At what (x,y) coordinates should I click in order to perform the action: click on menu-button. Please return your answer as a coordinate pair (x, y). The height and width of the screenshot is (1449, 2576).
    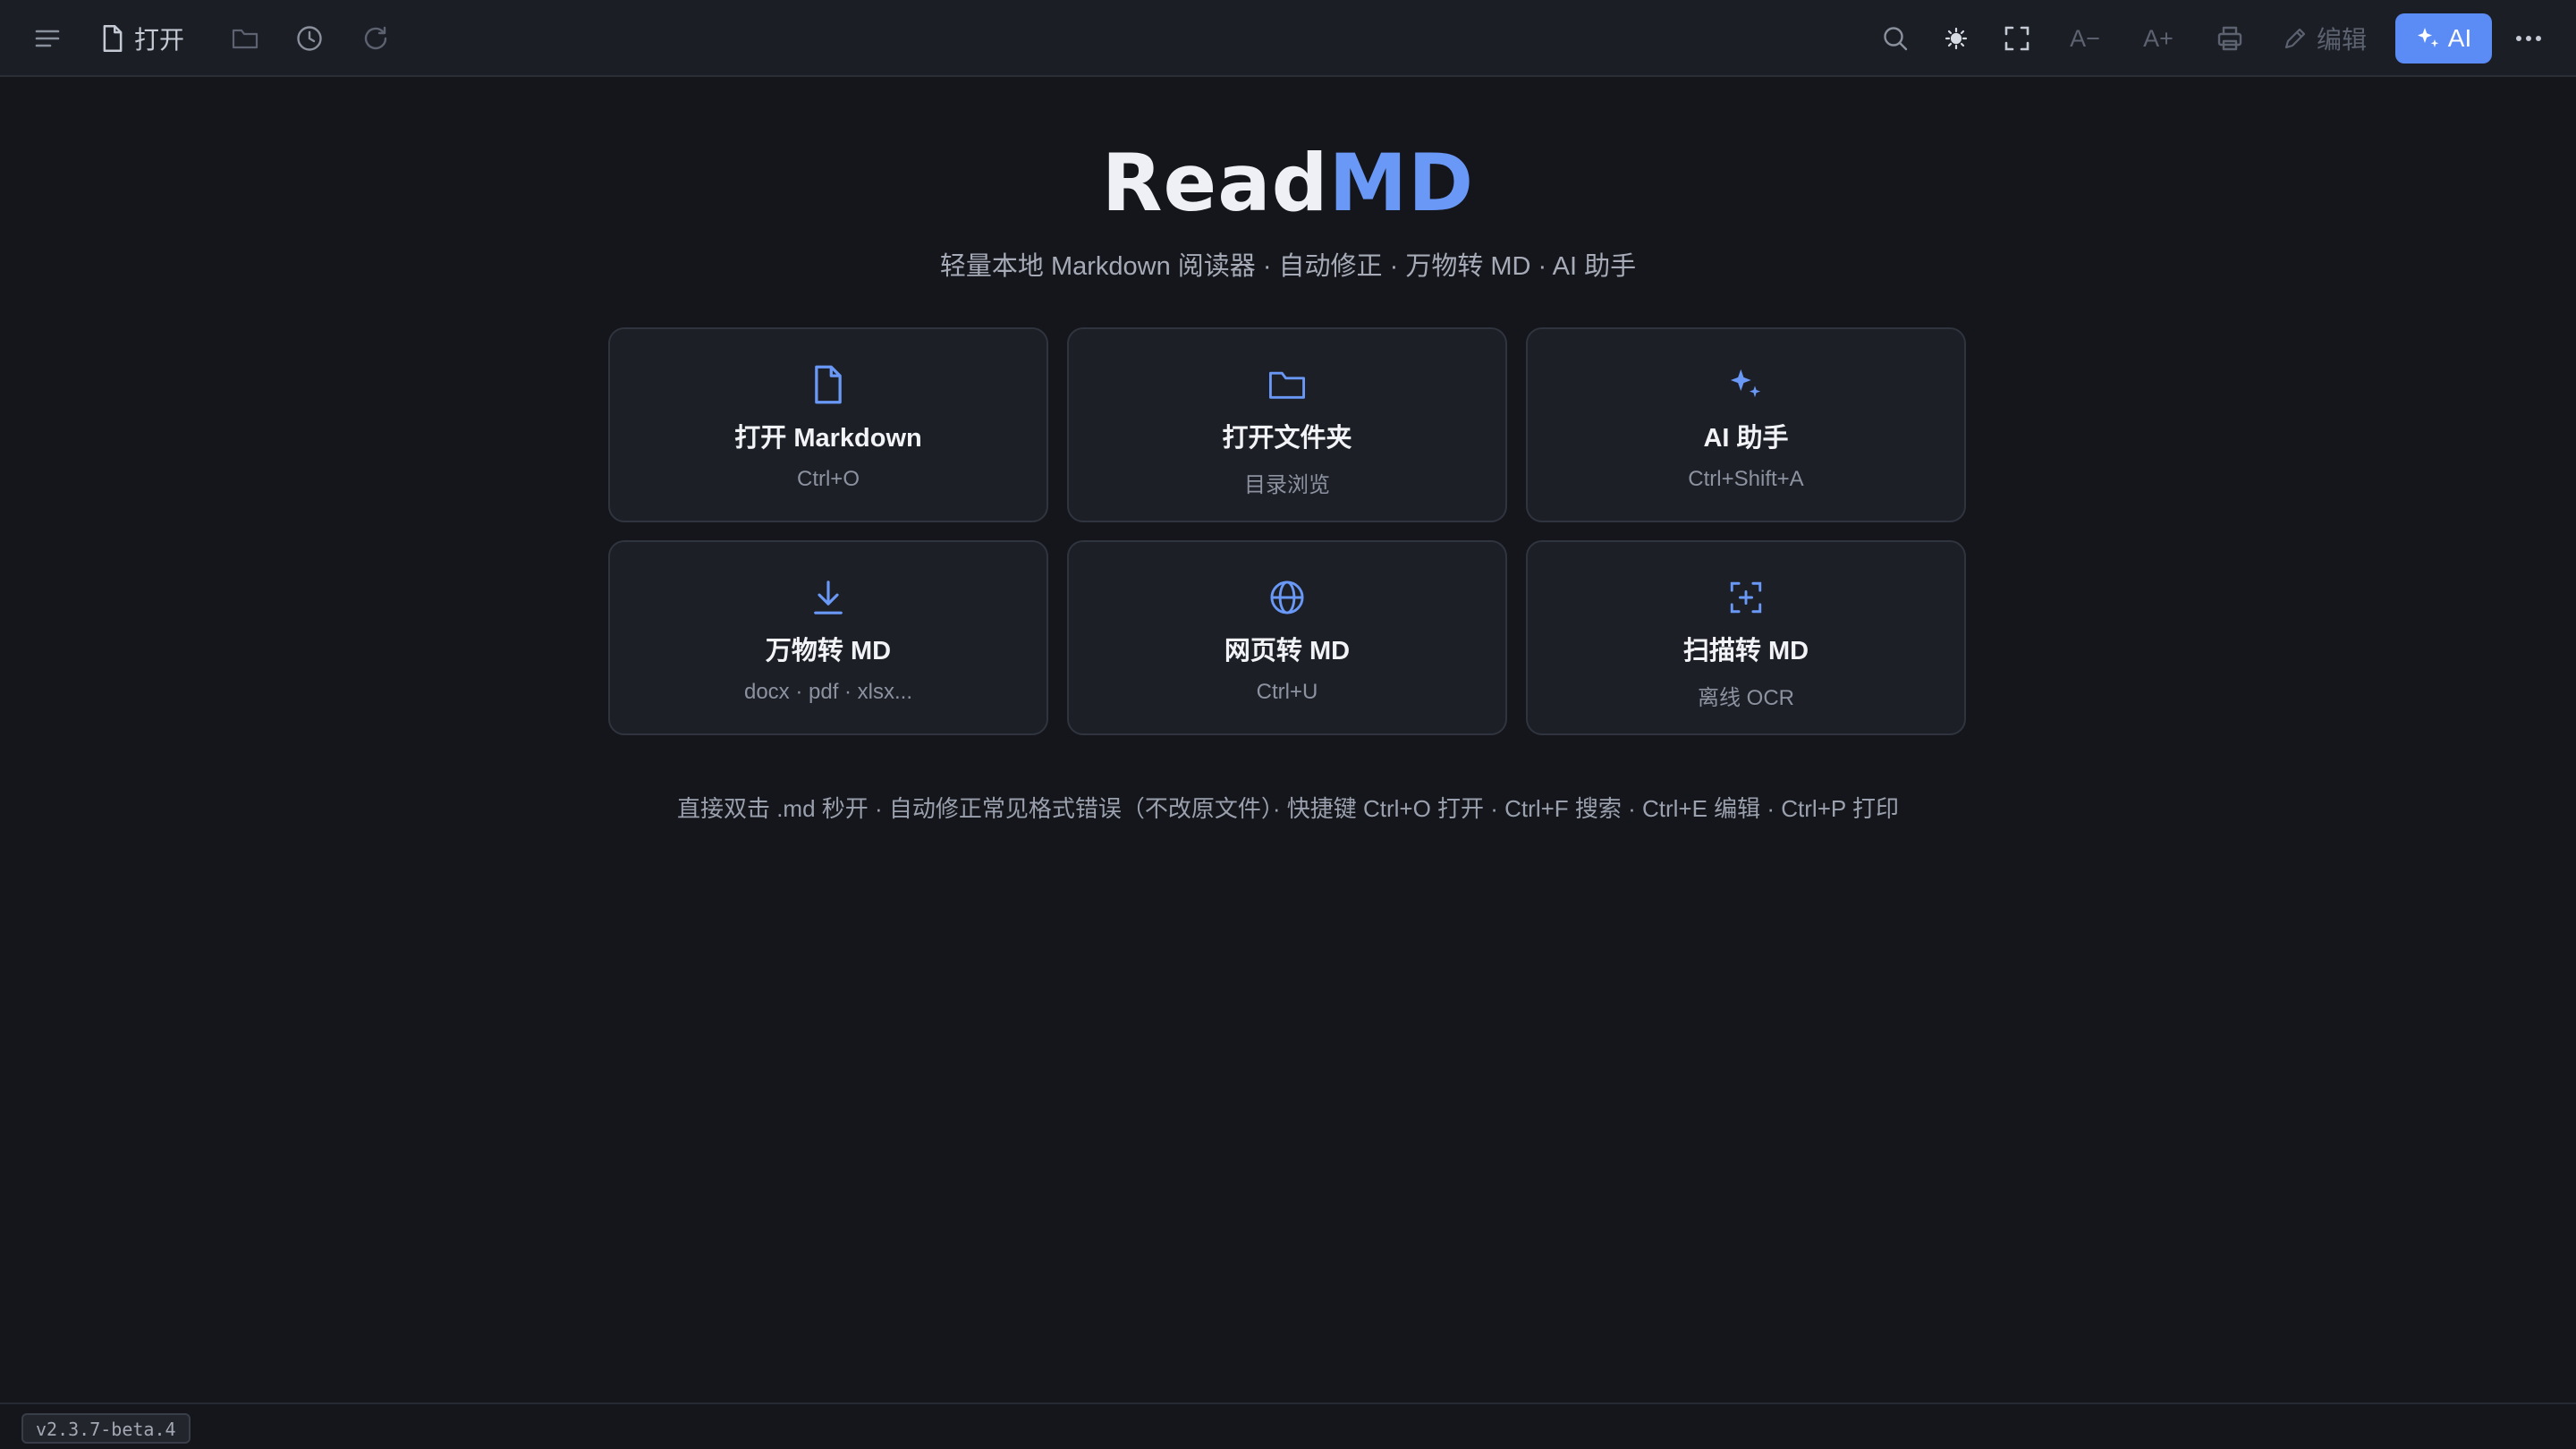
    Looking at the image, I should click on (47, 38).